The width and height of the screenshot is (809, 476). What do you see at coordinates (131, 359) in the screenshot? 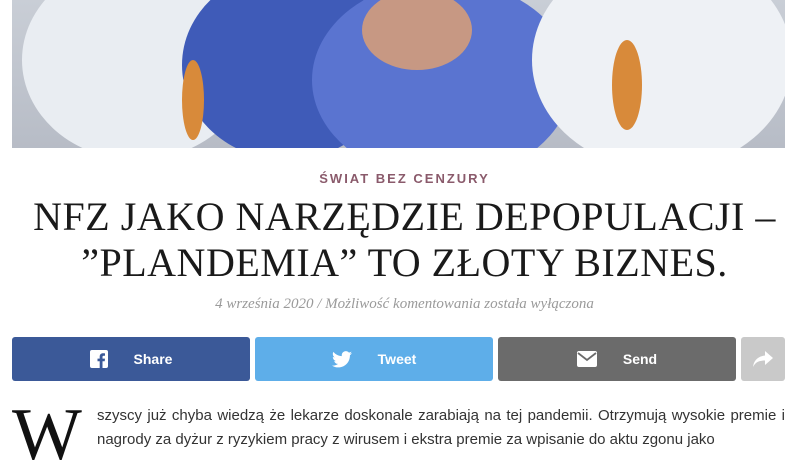
I see `facebook-share-button: Share` at bounding box center [131, 359].